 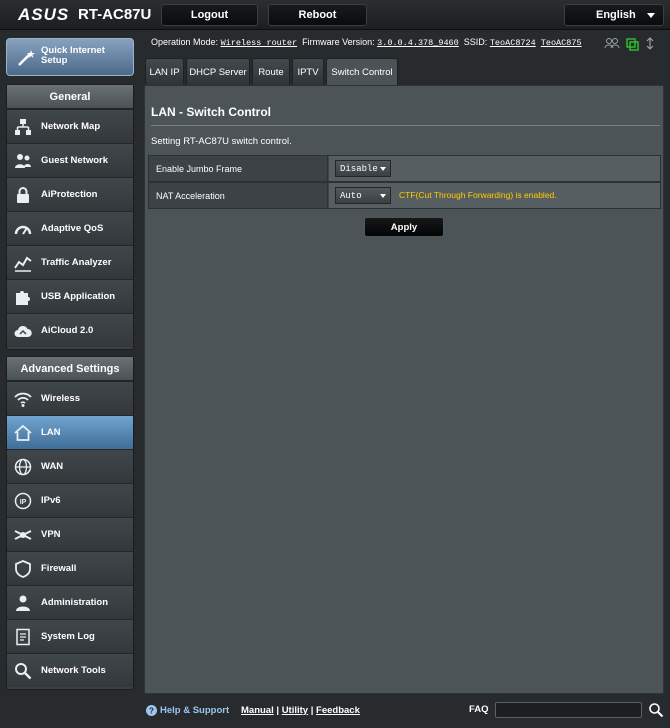 I want to click on manual-link: Manual, so click(x=257, y=710).